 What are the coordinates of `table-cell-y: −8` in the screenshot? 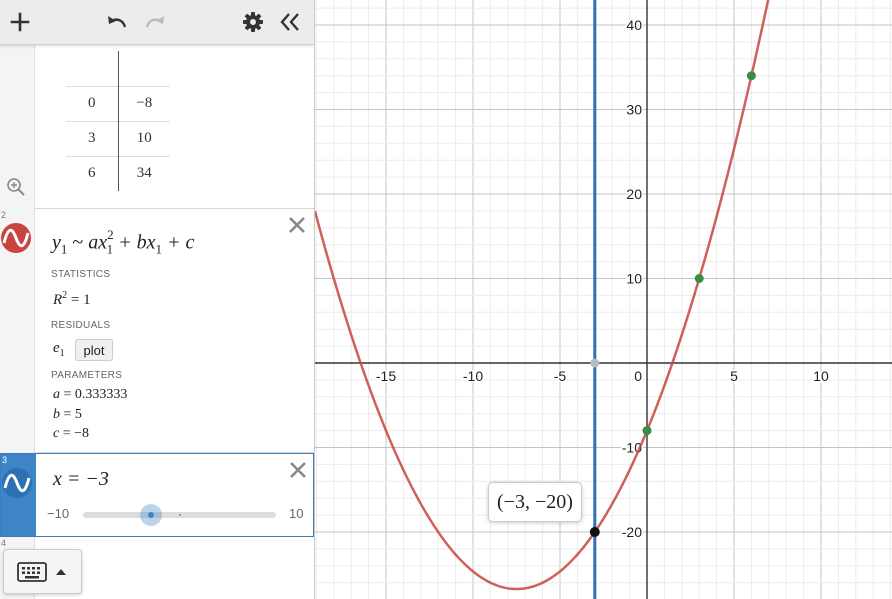 It's located at (144, 103).